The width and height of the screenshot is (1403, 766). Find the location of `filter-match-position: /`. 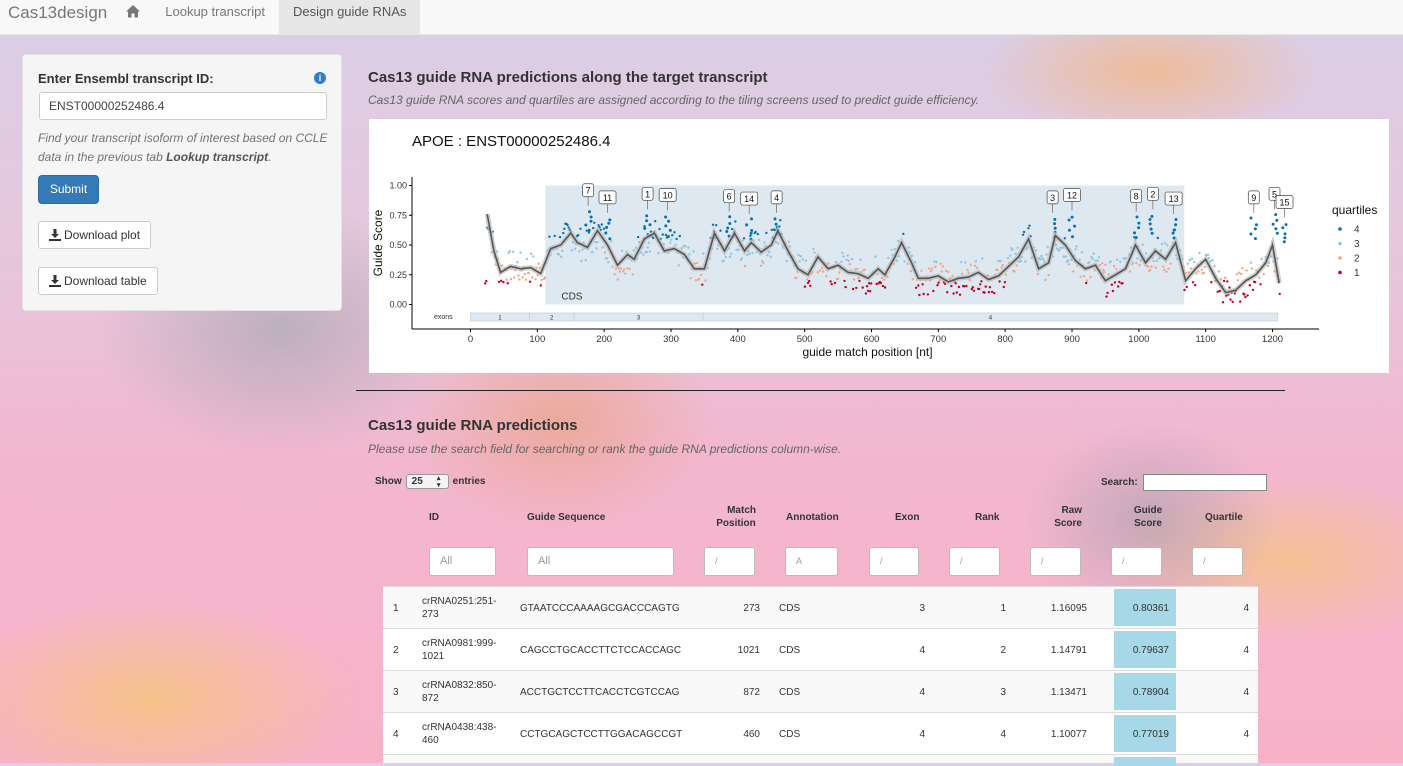

filter-match-position: / is located at coordinates (729, 561).